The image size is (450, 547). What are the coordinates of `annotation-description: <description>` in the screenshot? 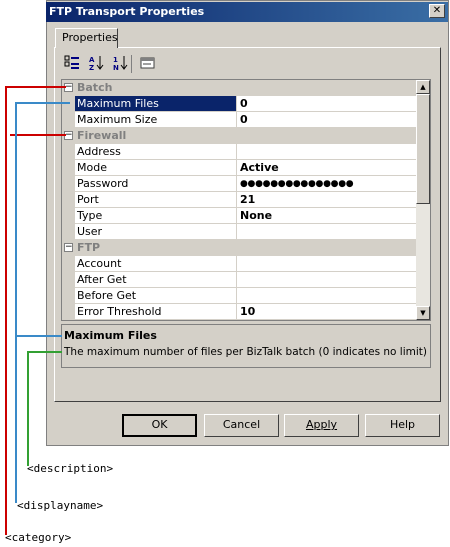 It's located at (70, 468).